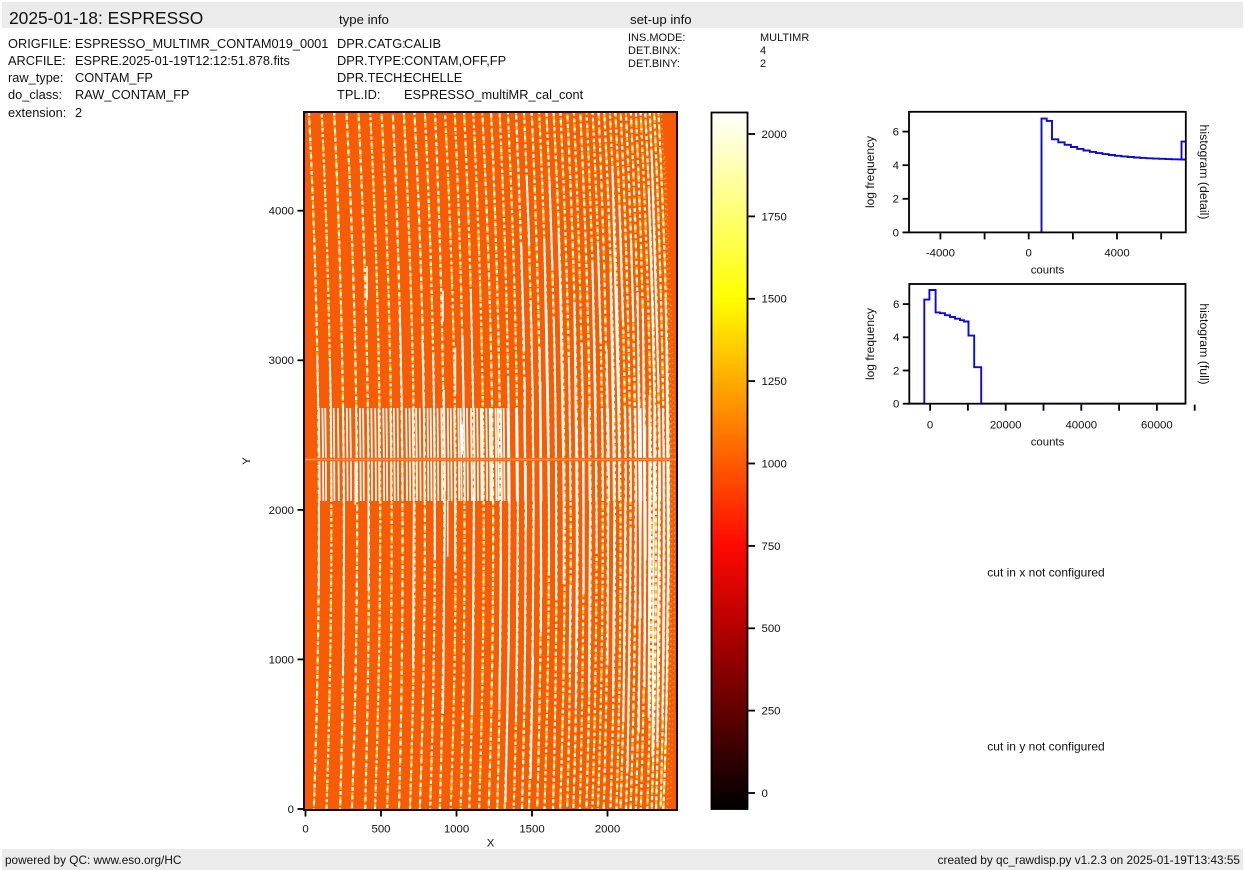 The image size is (1245, 870). What do you see at coordinates (1045, 573) in the screenshot?
I see `svg-text: cut in x not configured` at bounding box center [1045, 573].